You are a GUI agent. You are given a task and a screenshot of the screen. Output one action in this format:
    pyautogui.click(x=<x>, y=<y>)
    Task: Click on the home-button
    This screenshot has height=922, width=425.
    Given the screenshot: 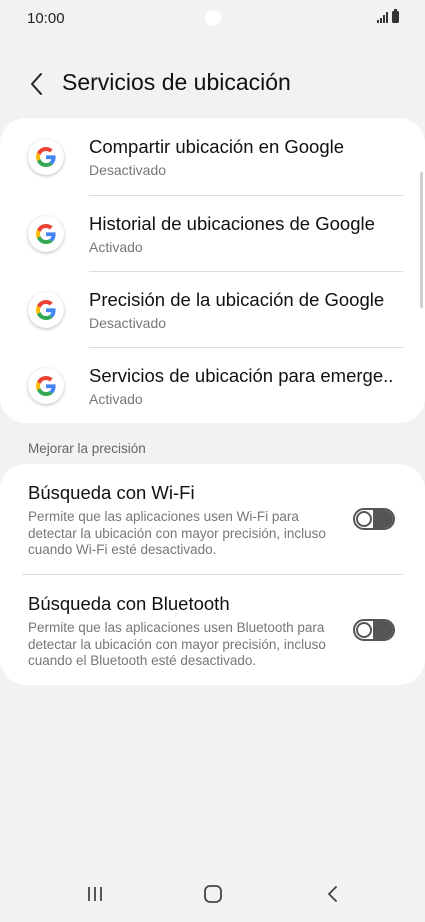 What is the action you would take?
    pyautogui.click(x=213, y=894)
    